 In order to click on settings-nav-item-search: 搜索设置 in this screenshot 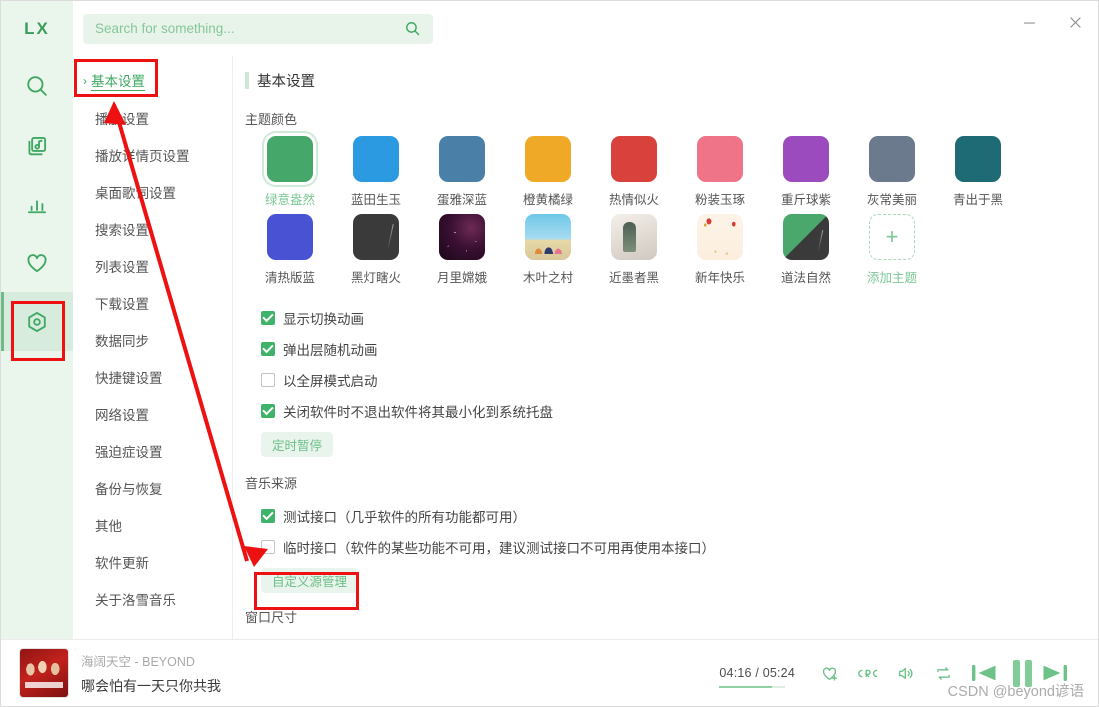, I will do `click(152, 228)`.